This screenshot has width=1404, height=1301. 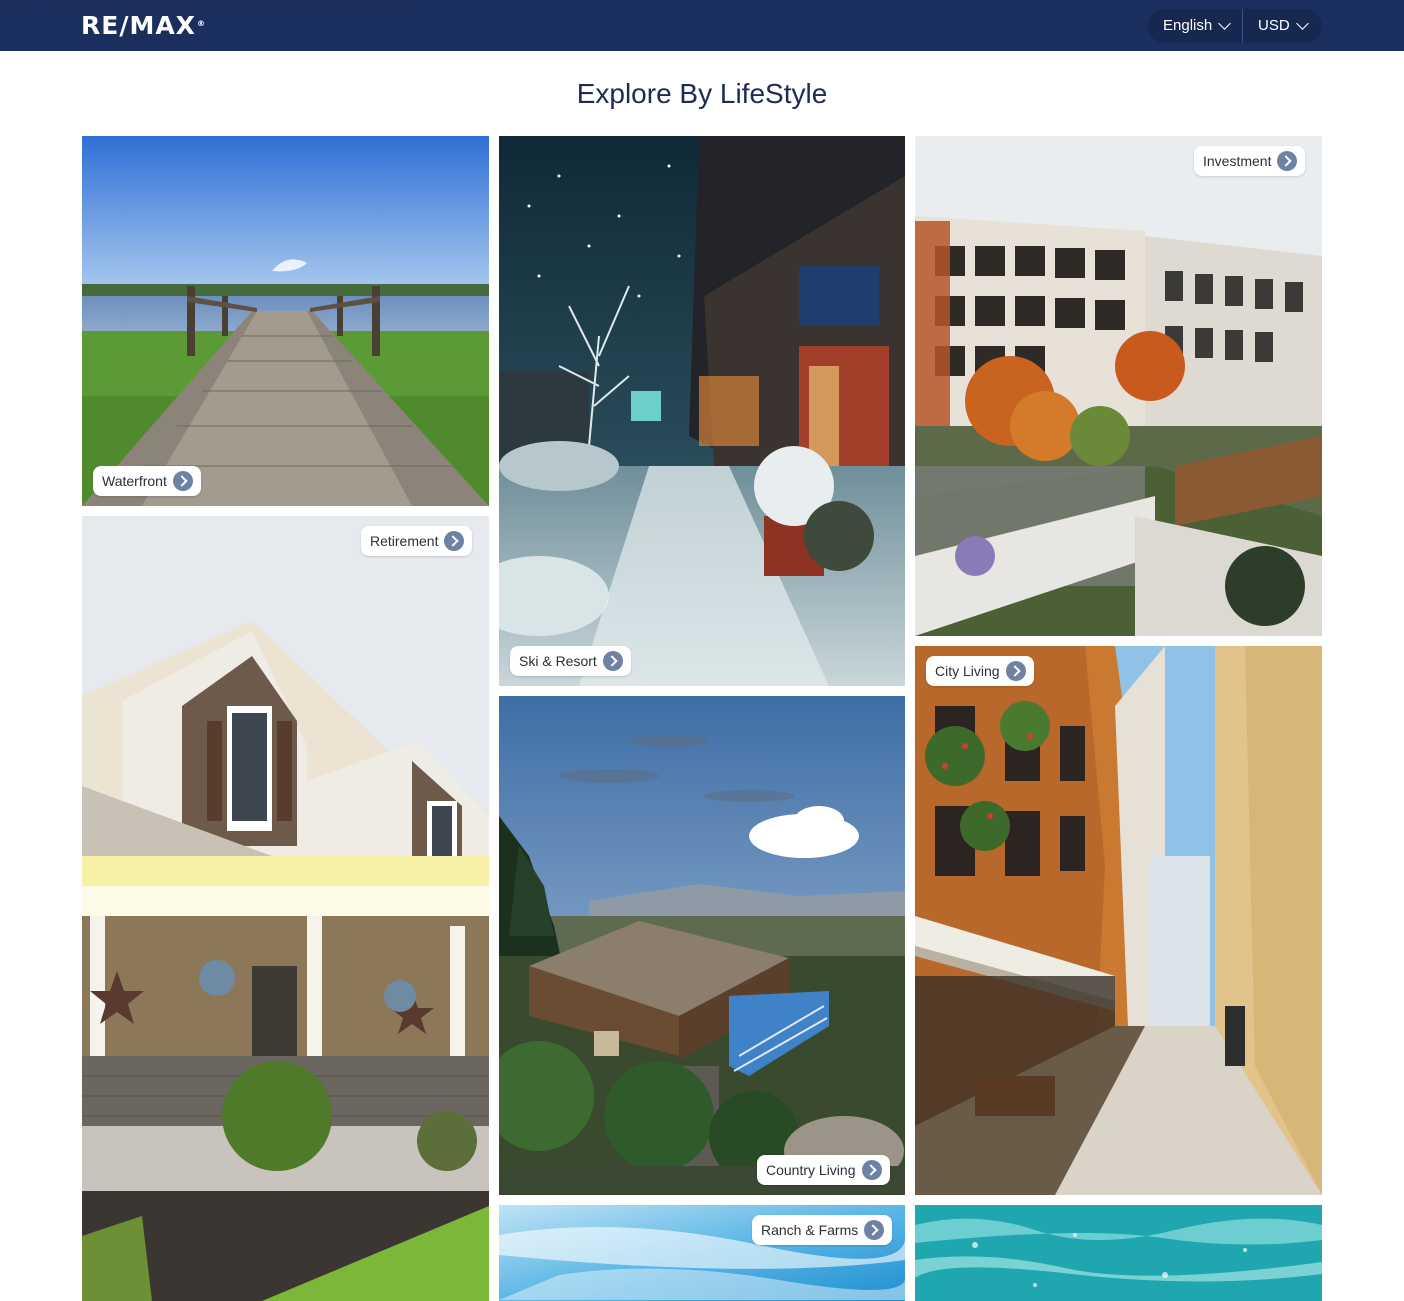 I want to click on ski-resort-image, so click(x=702, y=411).